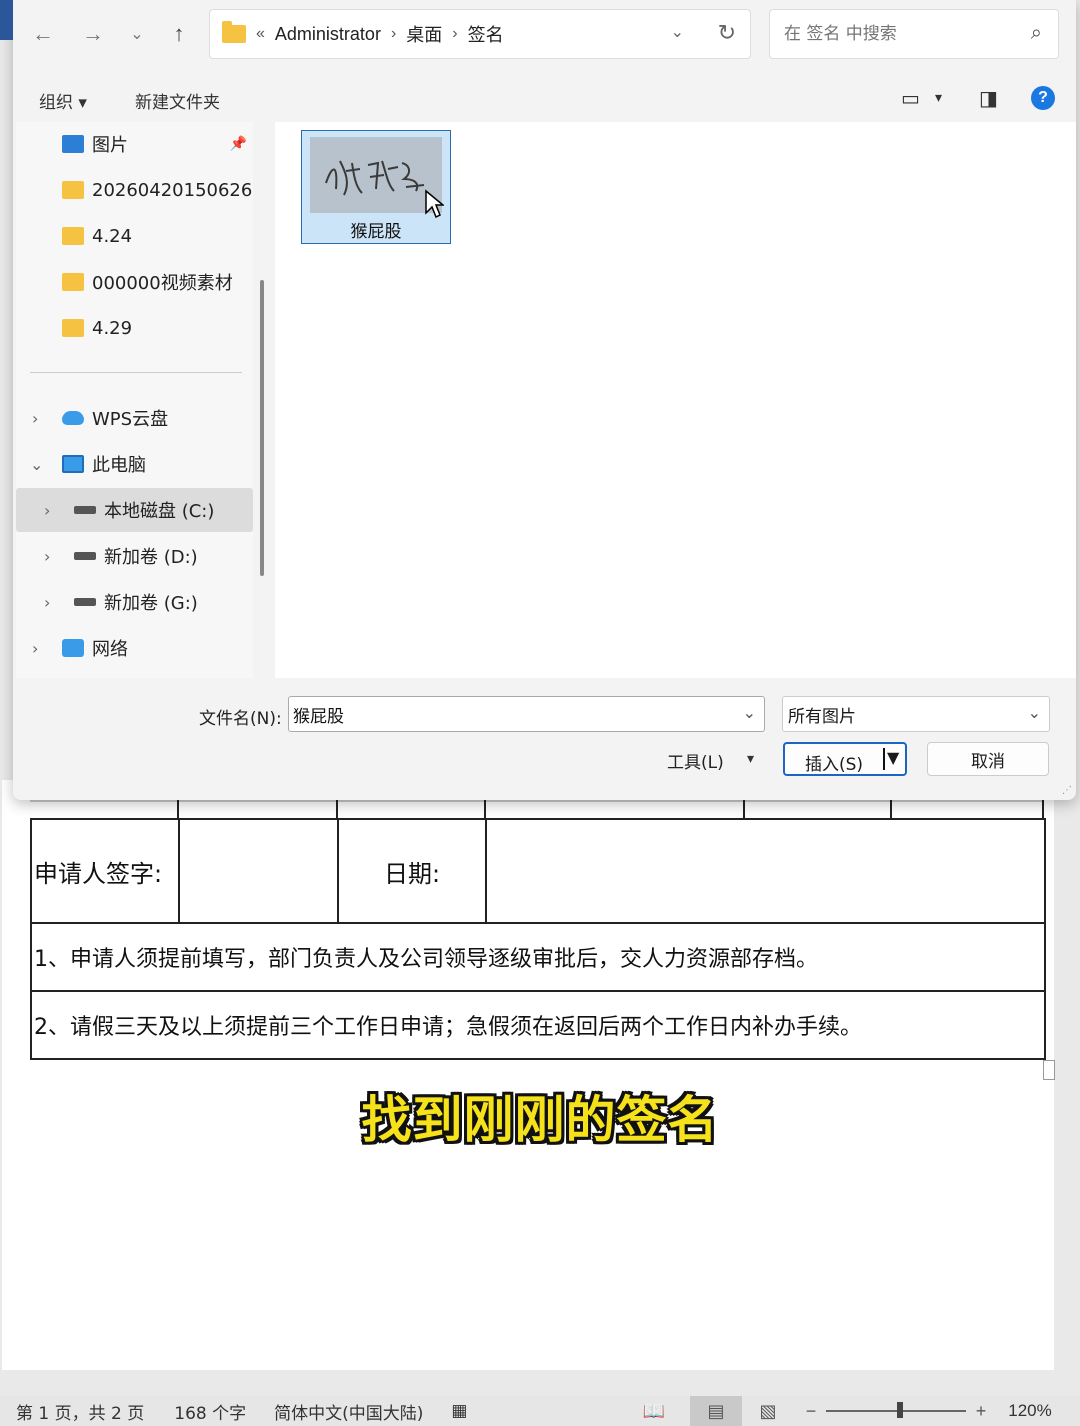  I want to click on insert-button: 插入(S) ▼, so click(845, 759).